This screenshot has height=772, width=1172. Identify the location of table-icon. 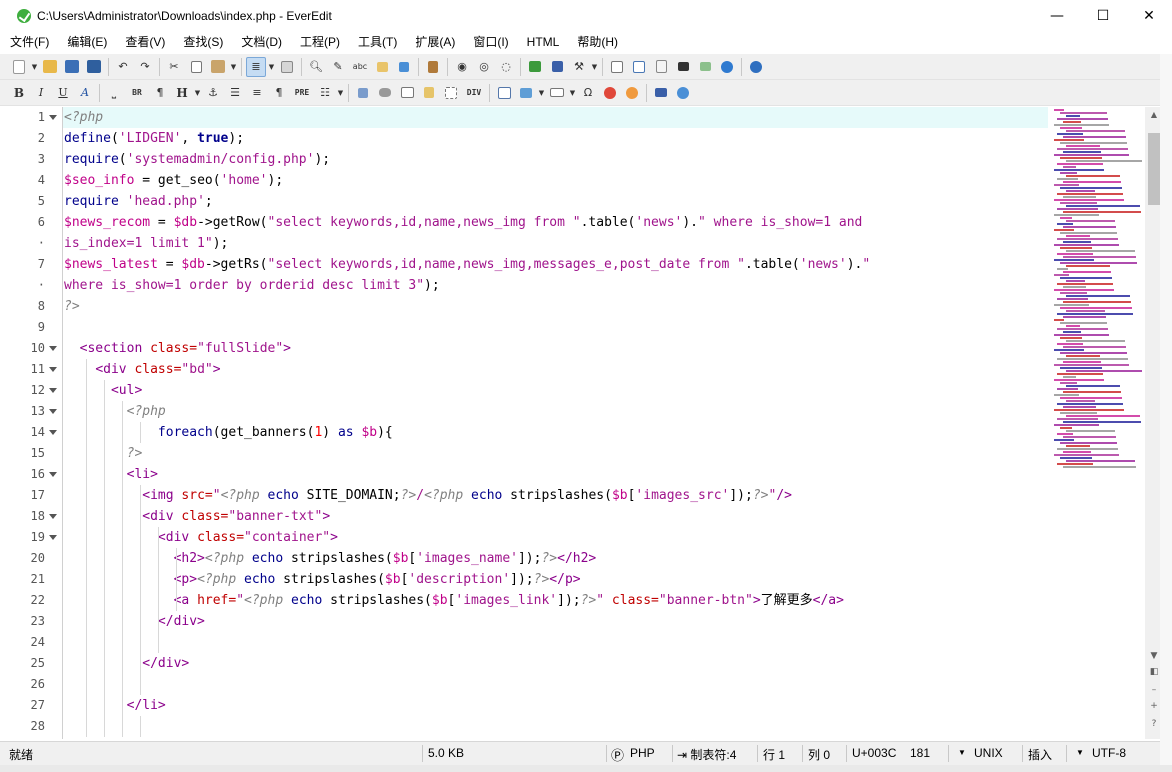
(407, 93).